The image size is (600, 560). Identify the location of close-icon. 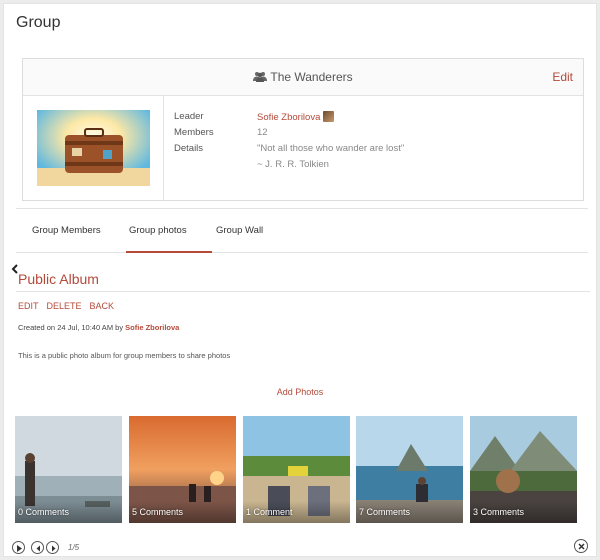
(581, 546).